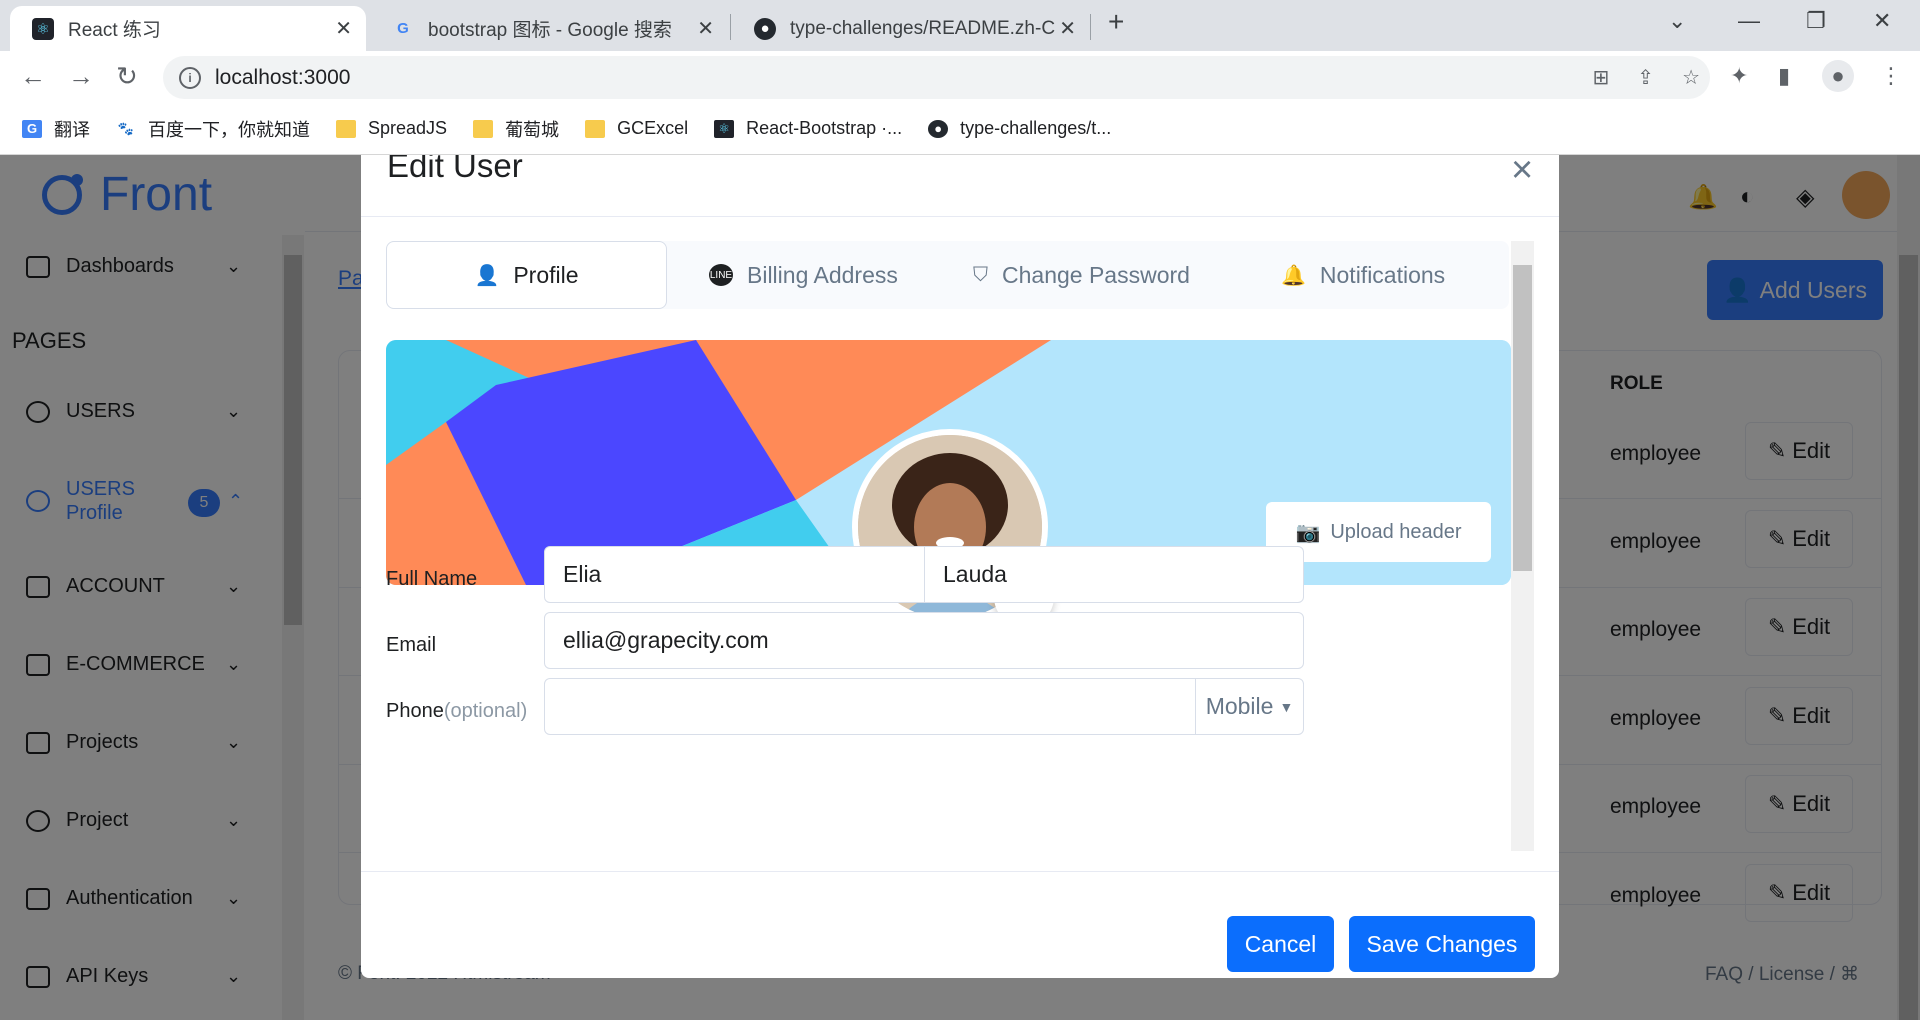 This screenshot has height=1020, width=1920. What do you see at coordinates (1239, 706) in the screenshot?
I see `phone-type-value: Mobile` at bounding box center [1239, 706].